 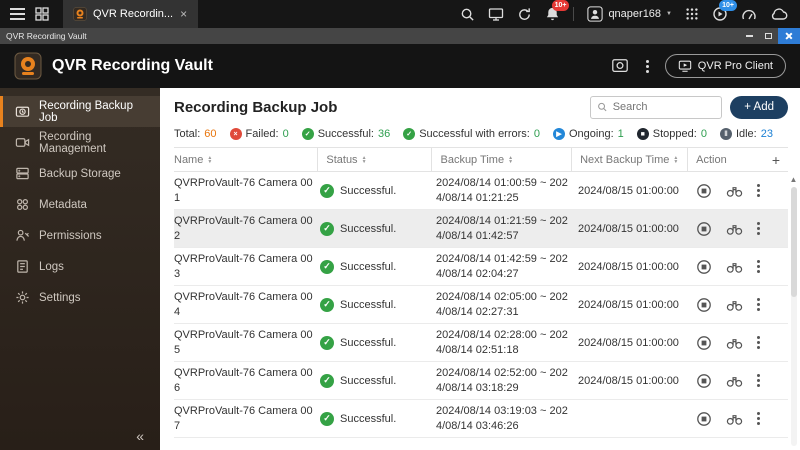 I want to click on job-status: ✓ Successful., so click(x=378, y=418).